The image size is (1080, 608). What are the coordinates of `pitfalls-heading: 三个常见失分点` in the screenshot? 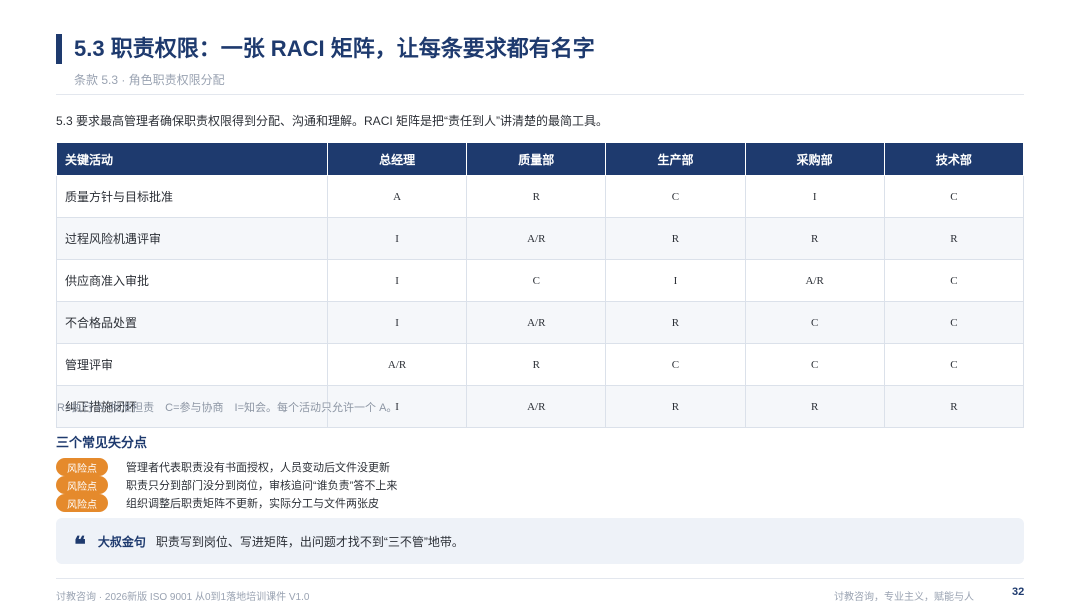 It's located at (102, 442).